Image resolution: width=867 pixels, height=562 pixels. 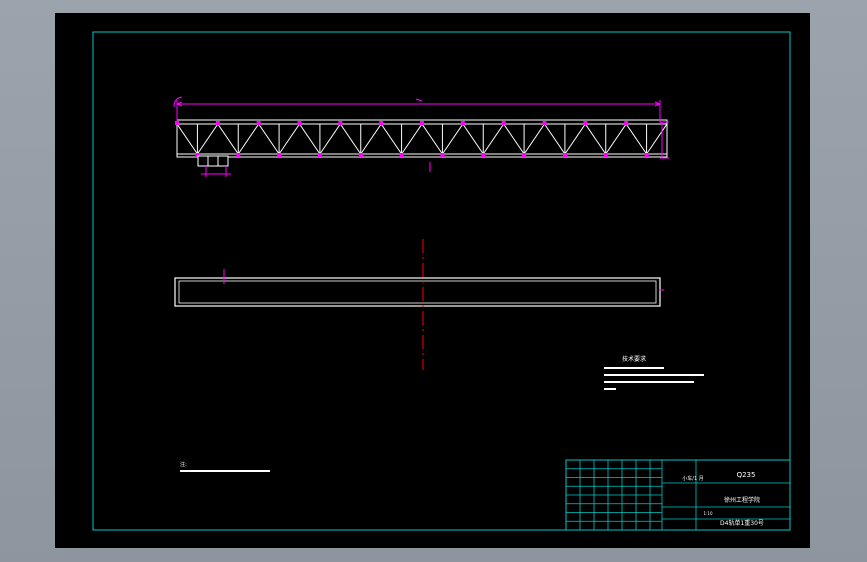 I want to click on title-block: Q235 徐州工程学院 D4轨单1重30号 小车/1 月 1:10, so click(x=678, y=495).